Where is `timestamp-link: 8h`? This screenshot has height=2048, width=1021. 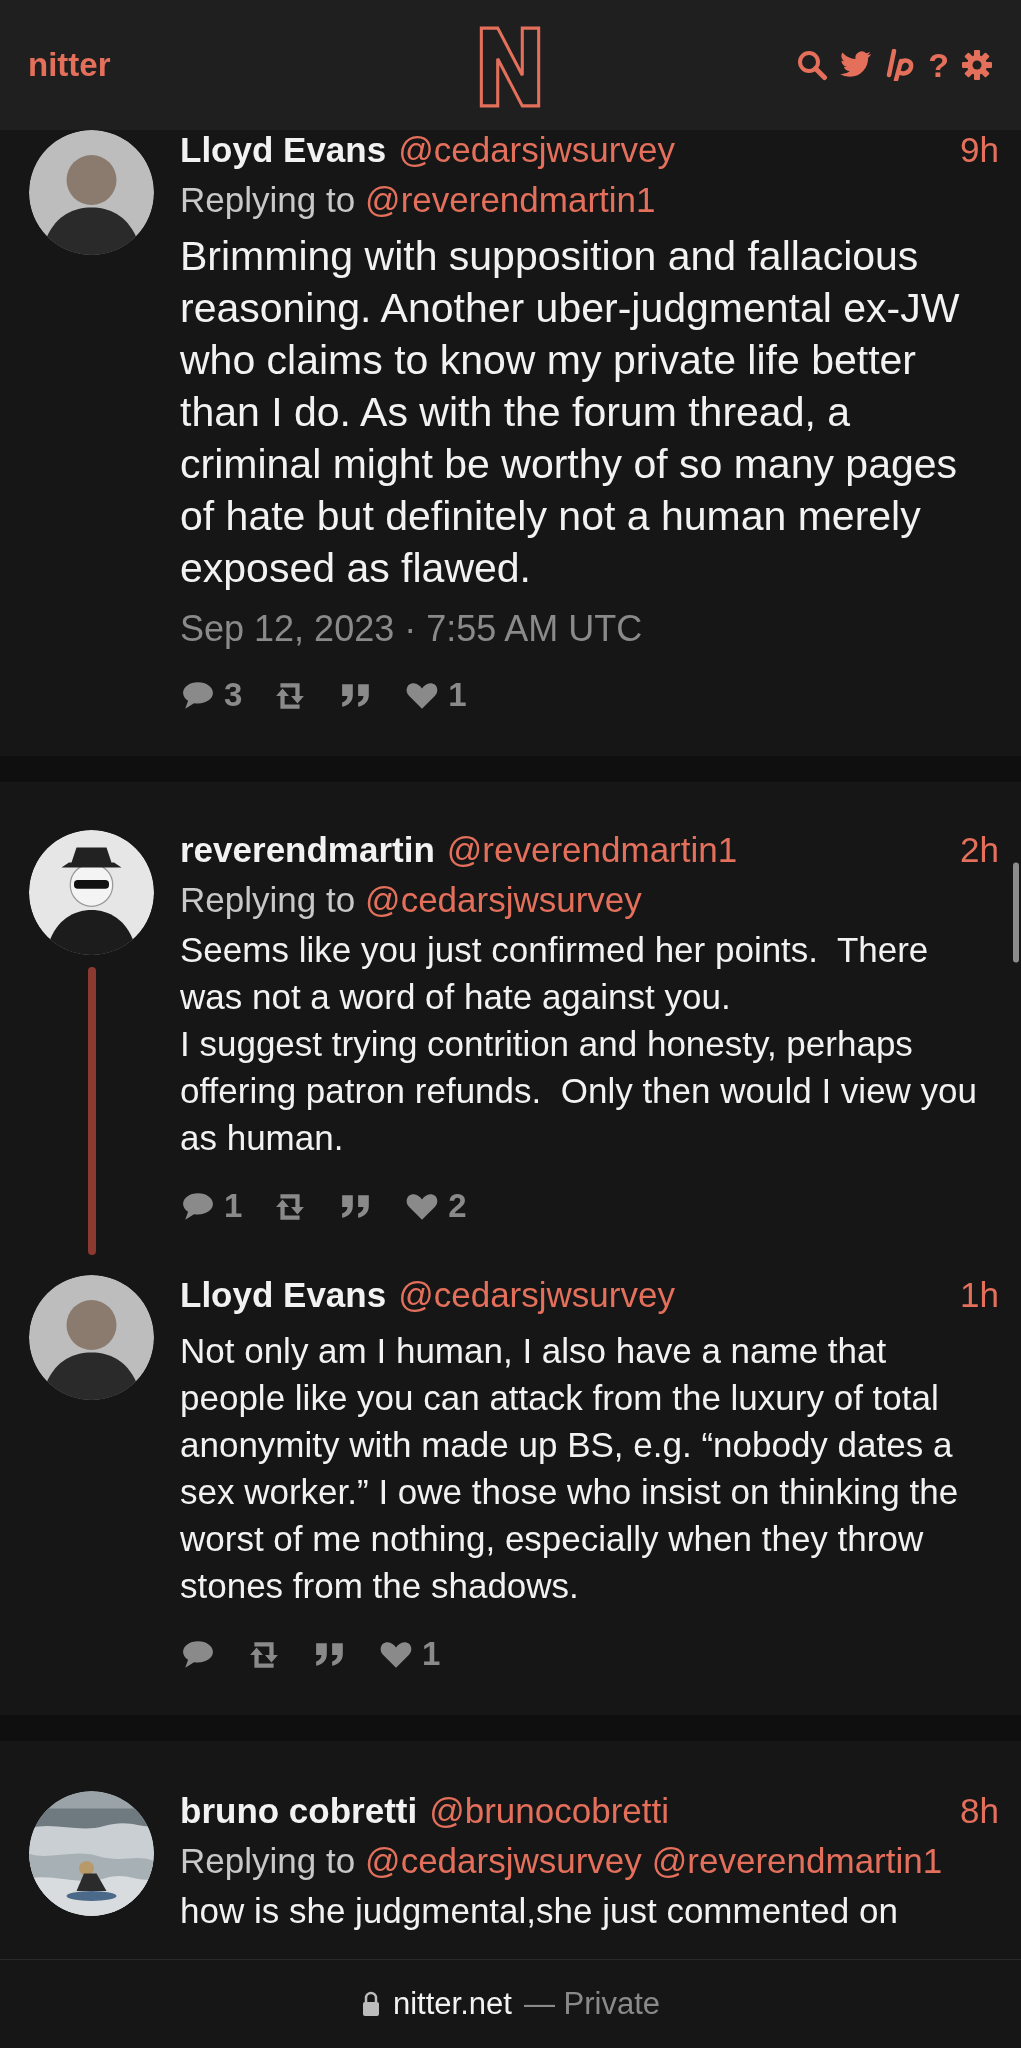
timestamp-link: 8h is located at coordinates (979, 1811).